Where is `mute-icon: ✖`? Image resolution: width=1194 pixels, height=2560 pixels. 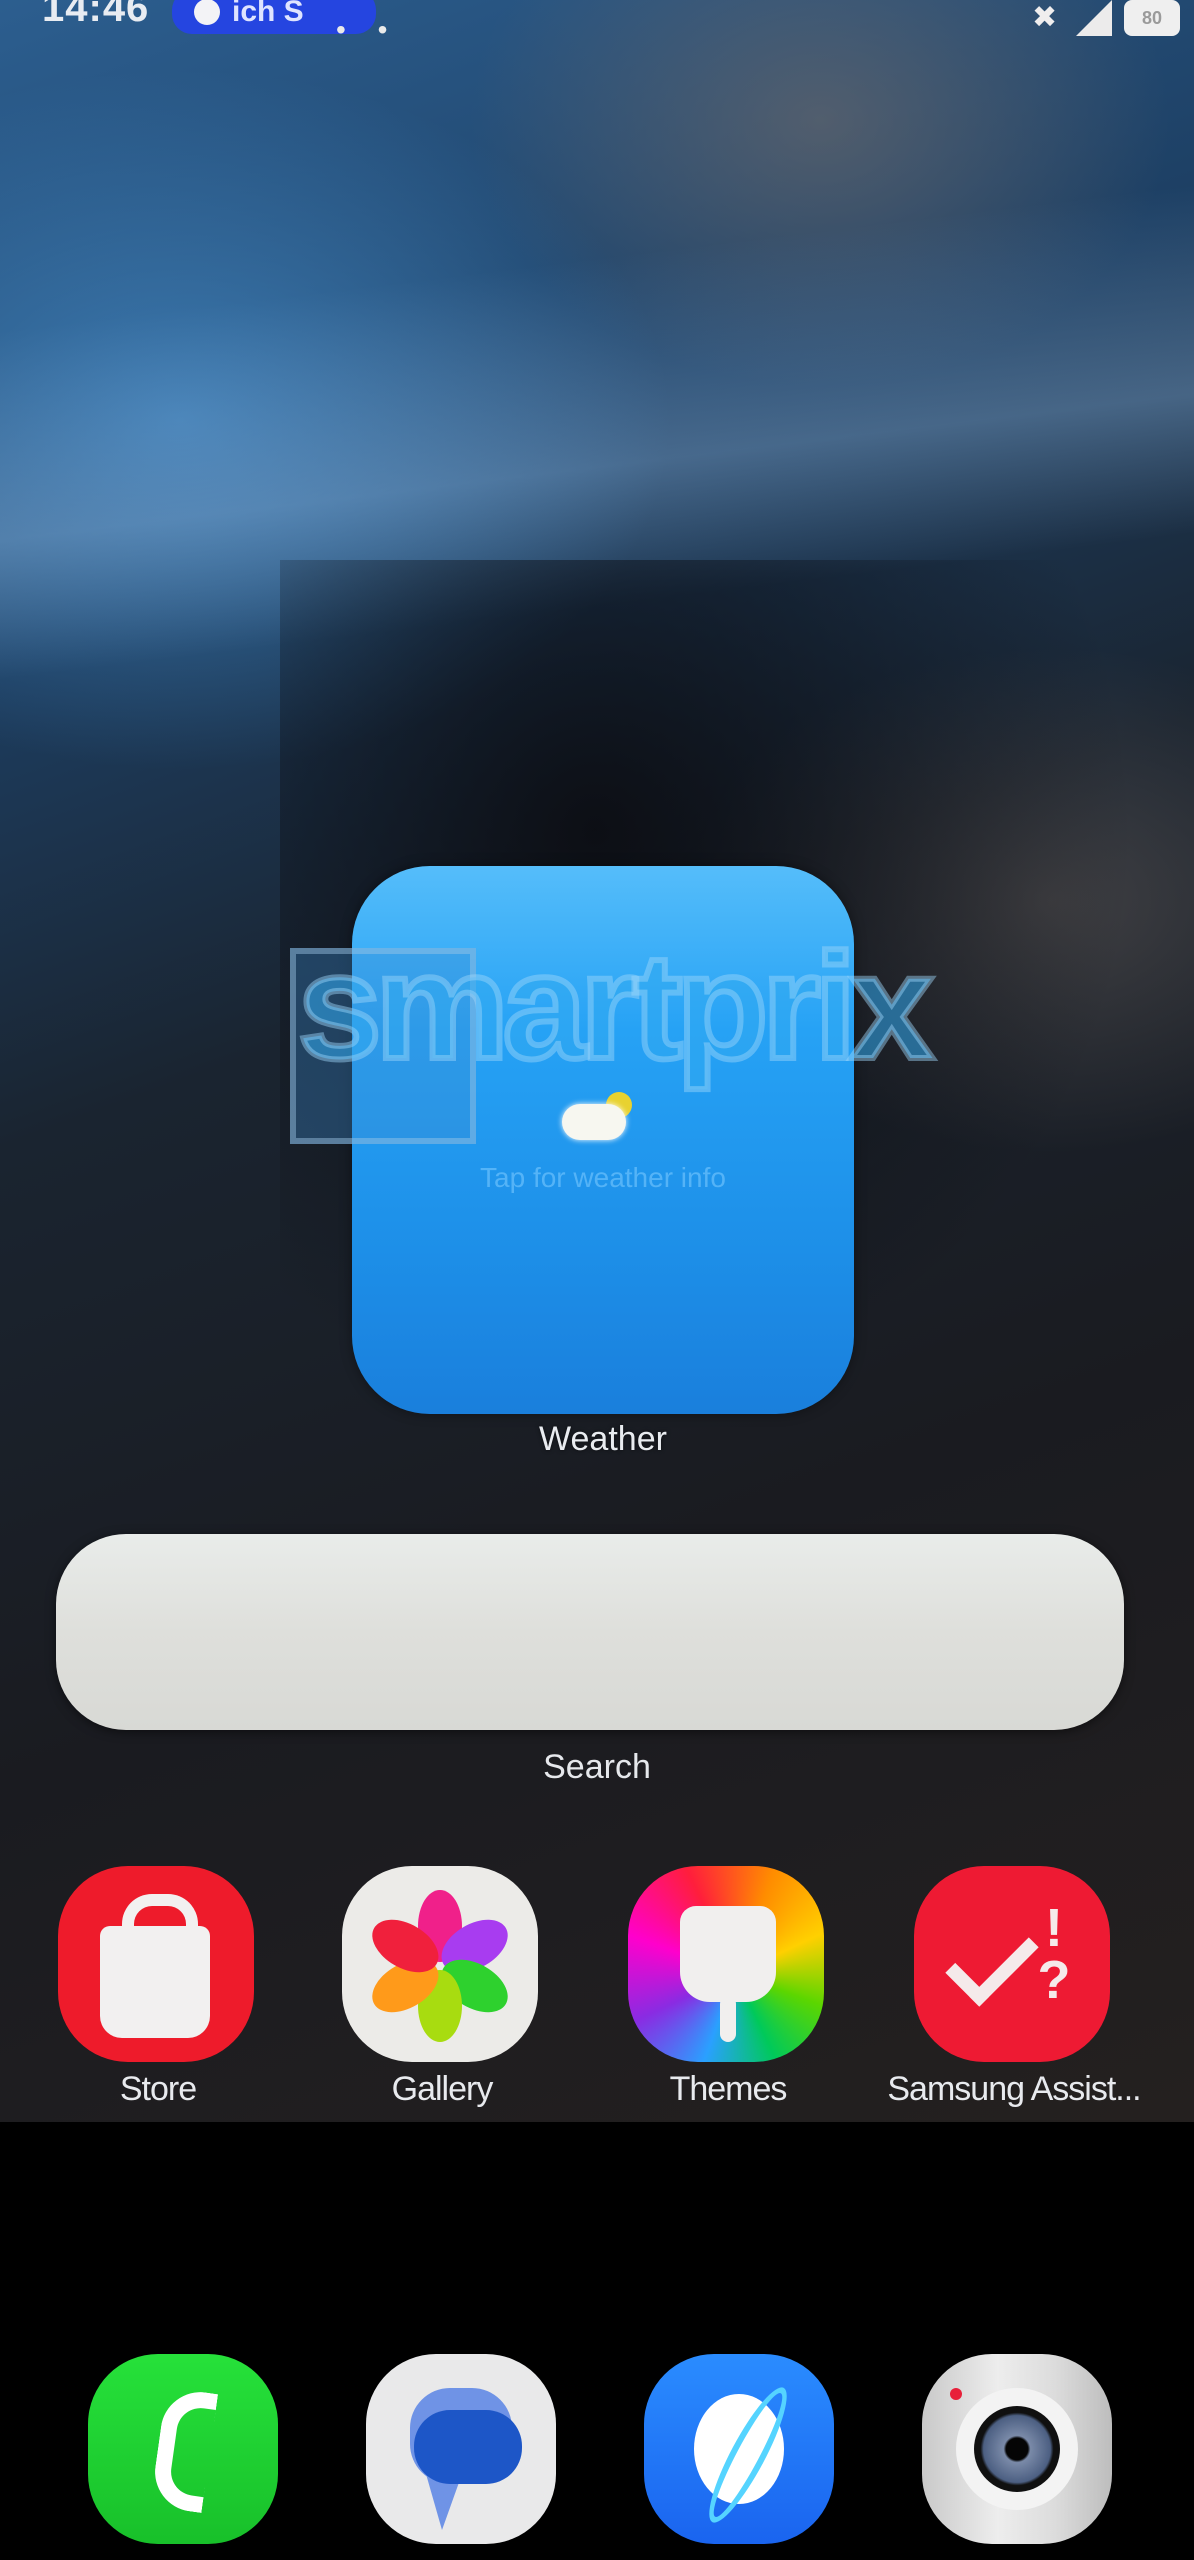
mute-icon: ✖ is located at coordinates (1045, 17).